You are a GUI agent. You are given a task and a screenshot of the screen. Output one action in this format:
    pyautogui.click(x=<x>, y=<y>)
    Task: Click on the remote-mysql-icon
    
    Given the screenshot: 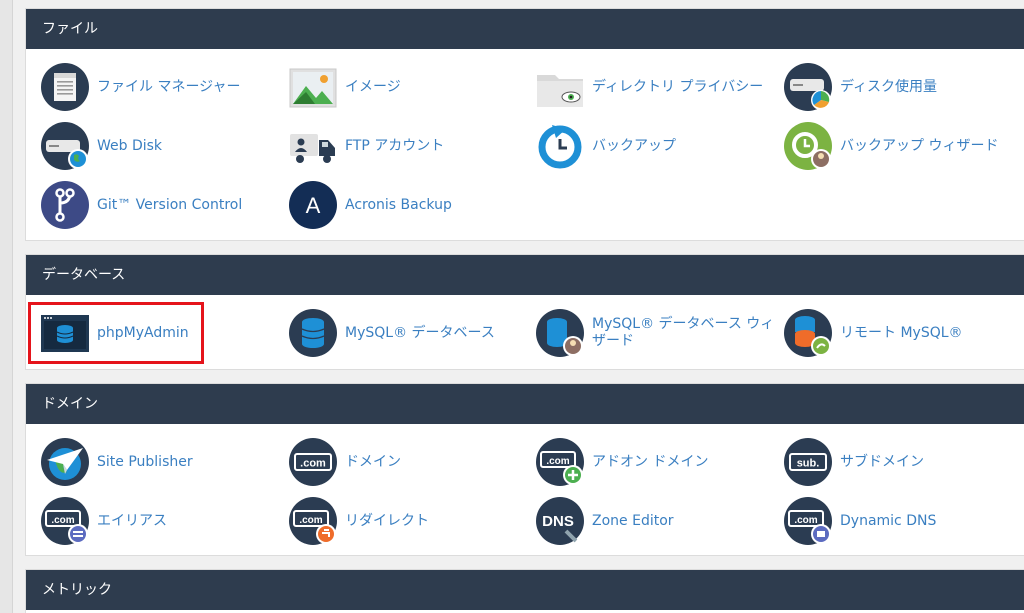 What is the action you would take?
    pyautogui.click(x=808, y=333)
    